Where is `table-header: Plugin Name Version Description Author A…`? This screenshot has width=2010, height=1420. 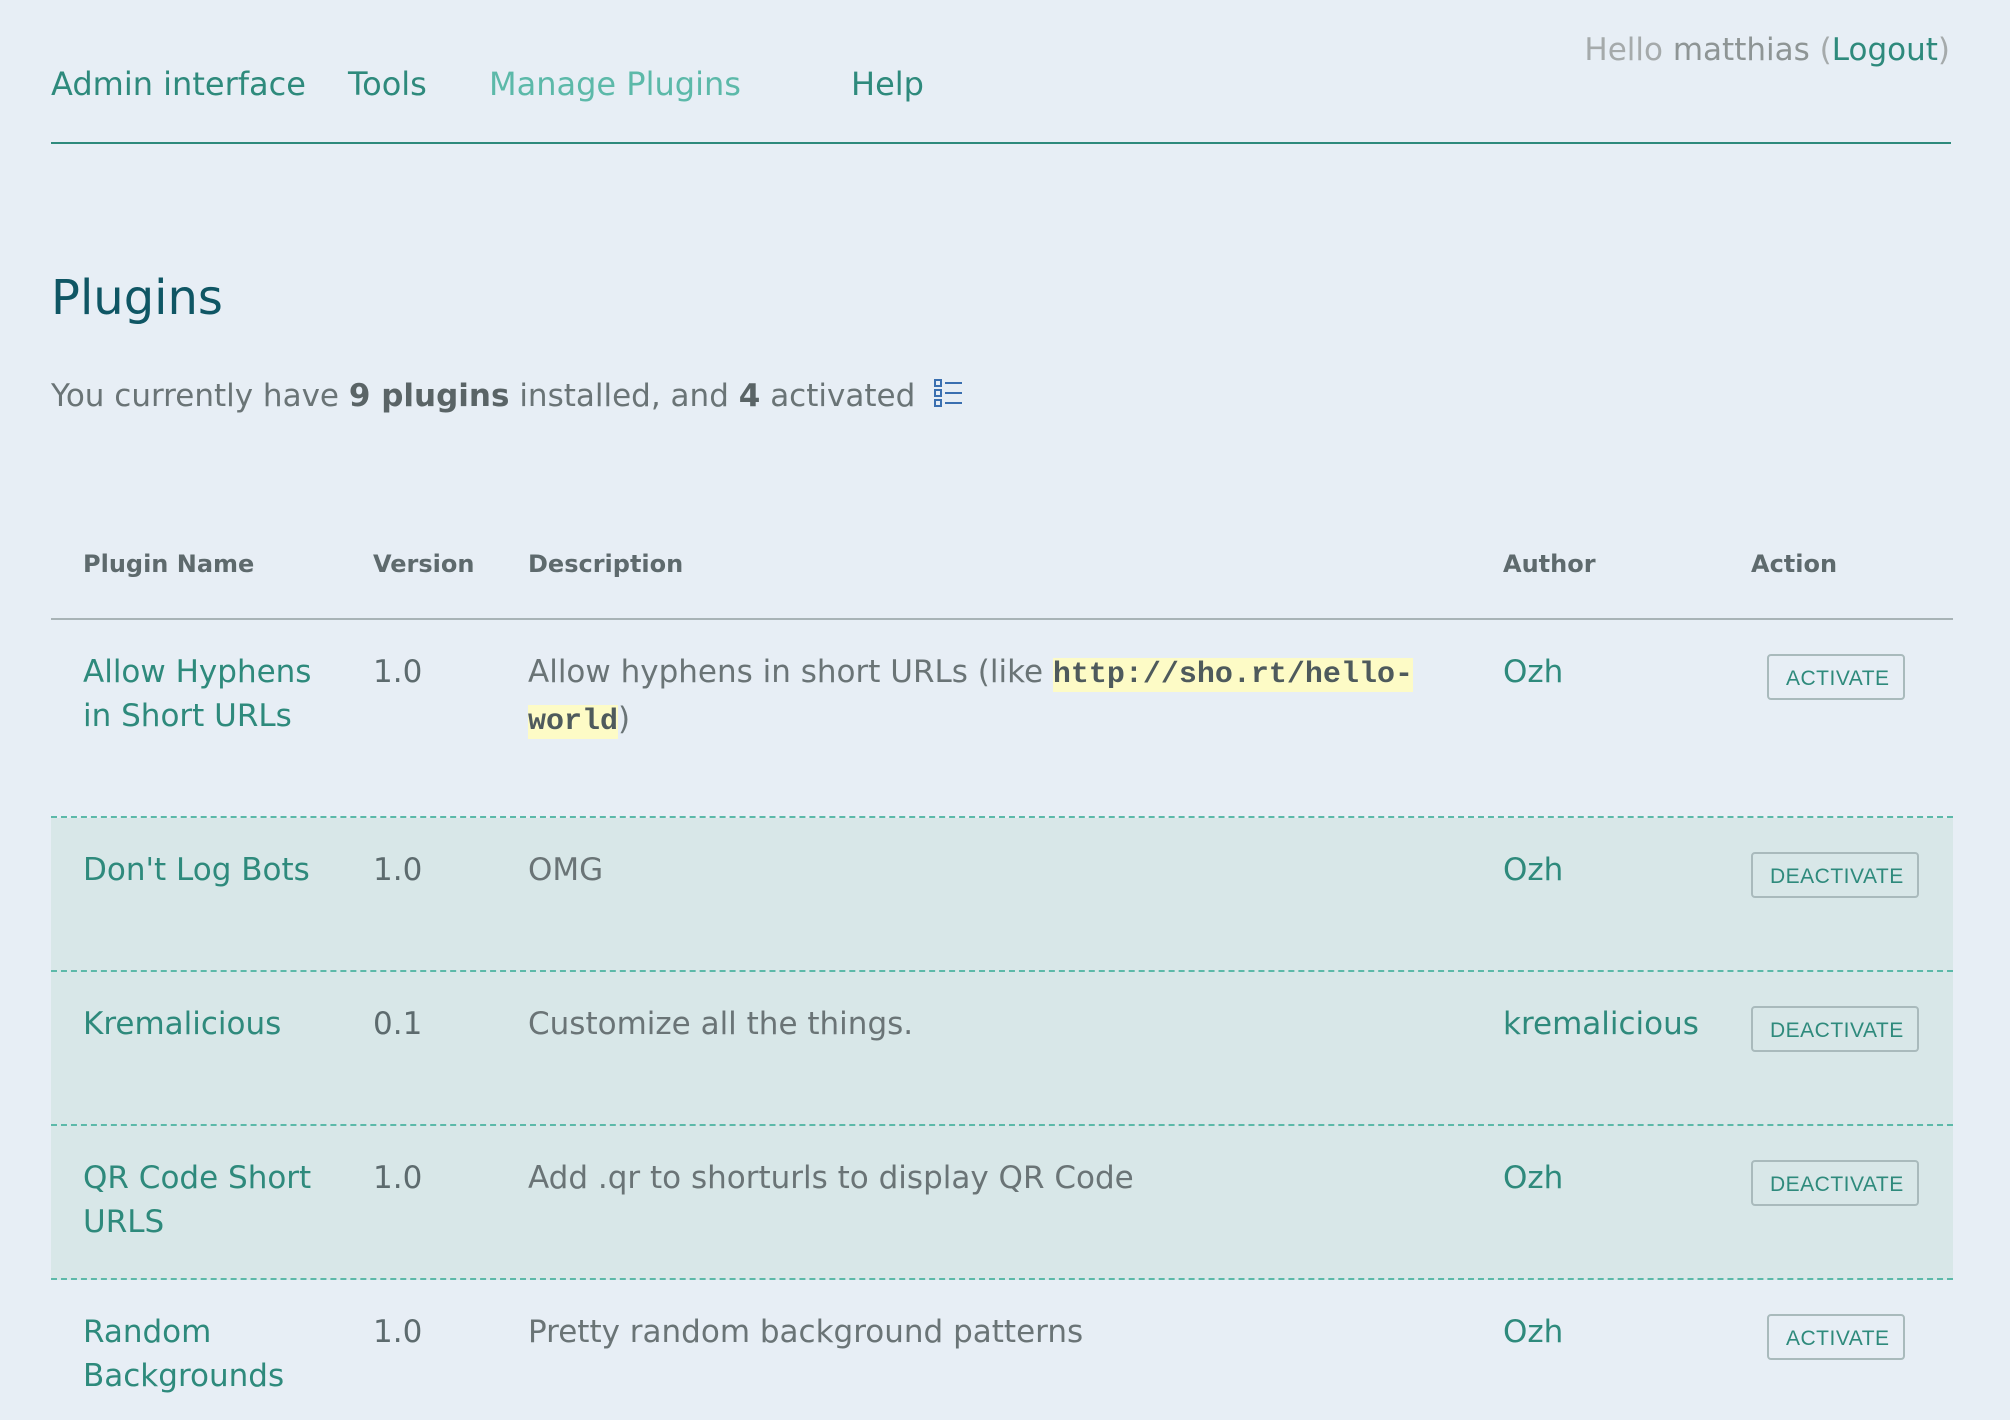 table-header: Plugin Name Version Description Author A… is located at coordinates (1002, 575).